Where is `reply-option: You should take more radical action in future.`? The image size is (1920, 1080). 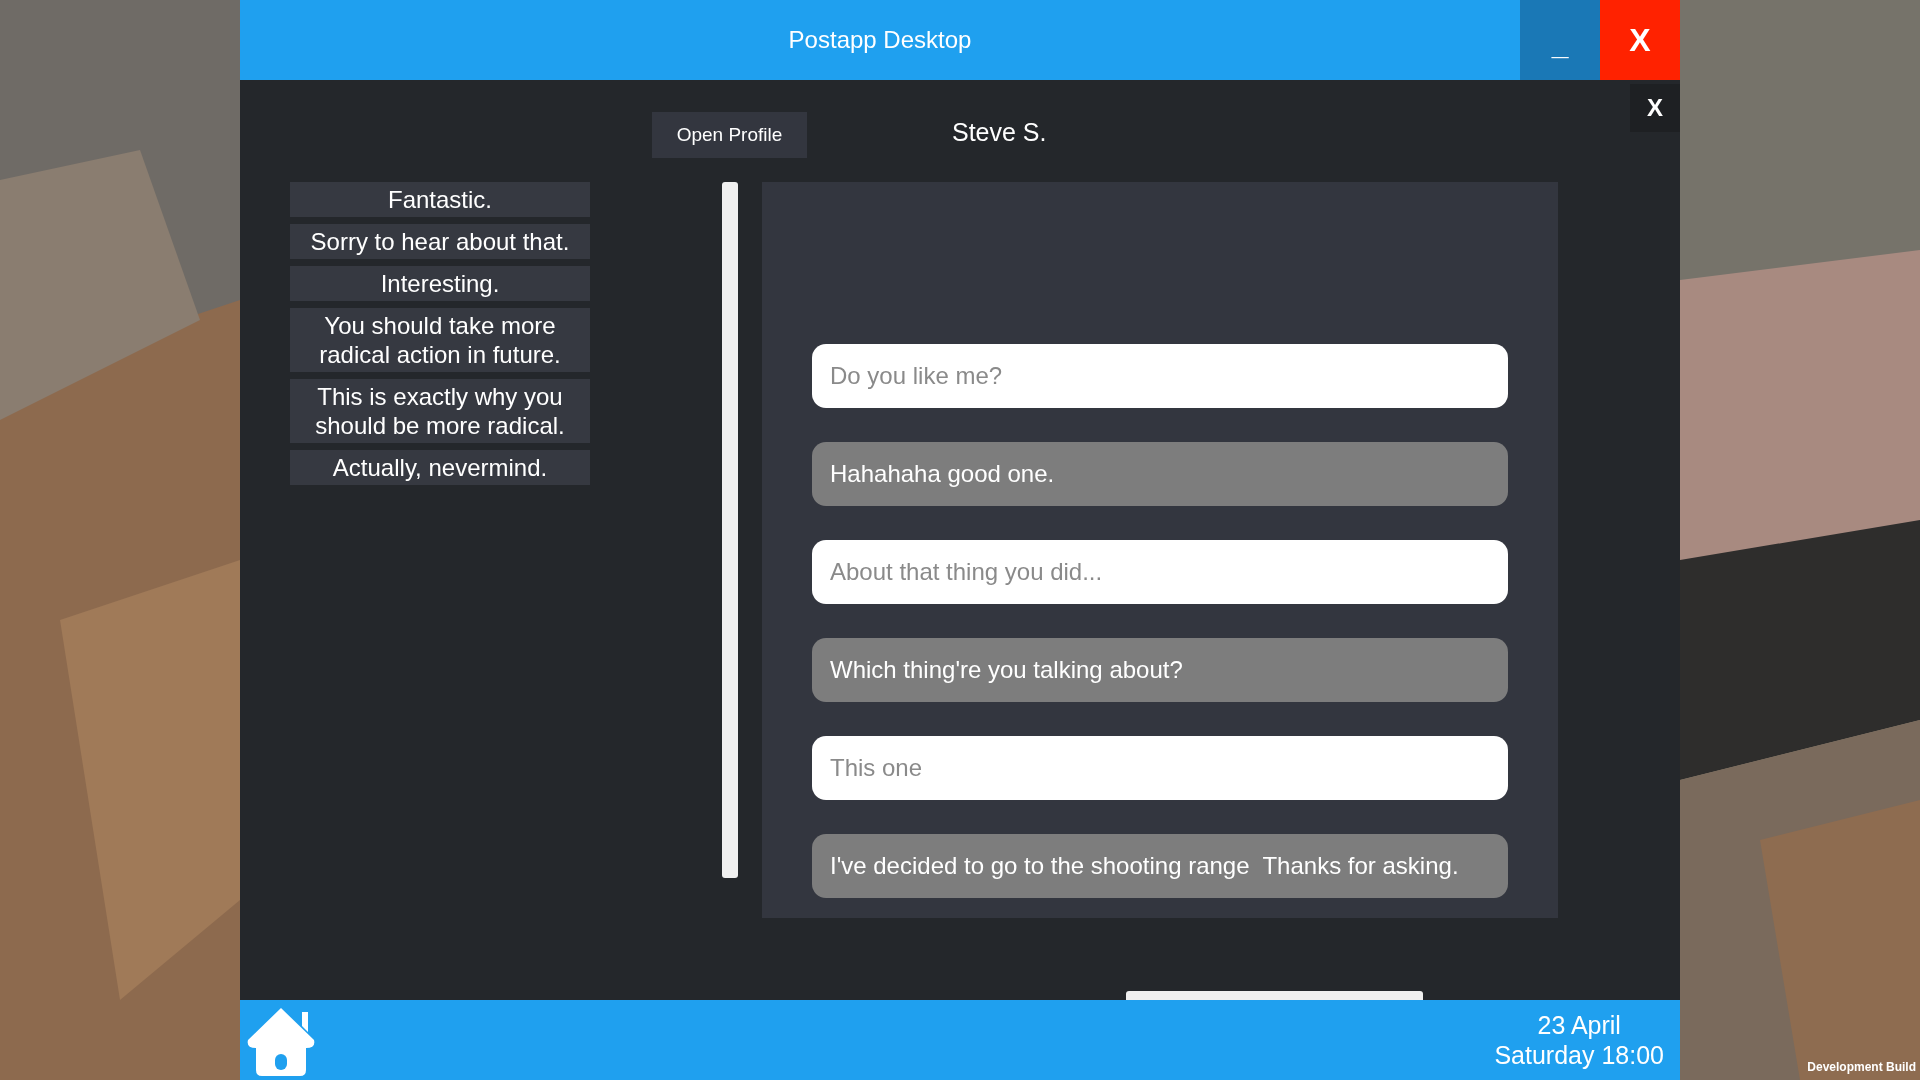
reply-option: You should take more radical action in future. is located at coordinates (440, 340).